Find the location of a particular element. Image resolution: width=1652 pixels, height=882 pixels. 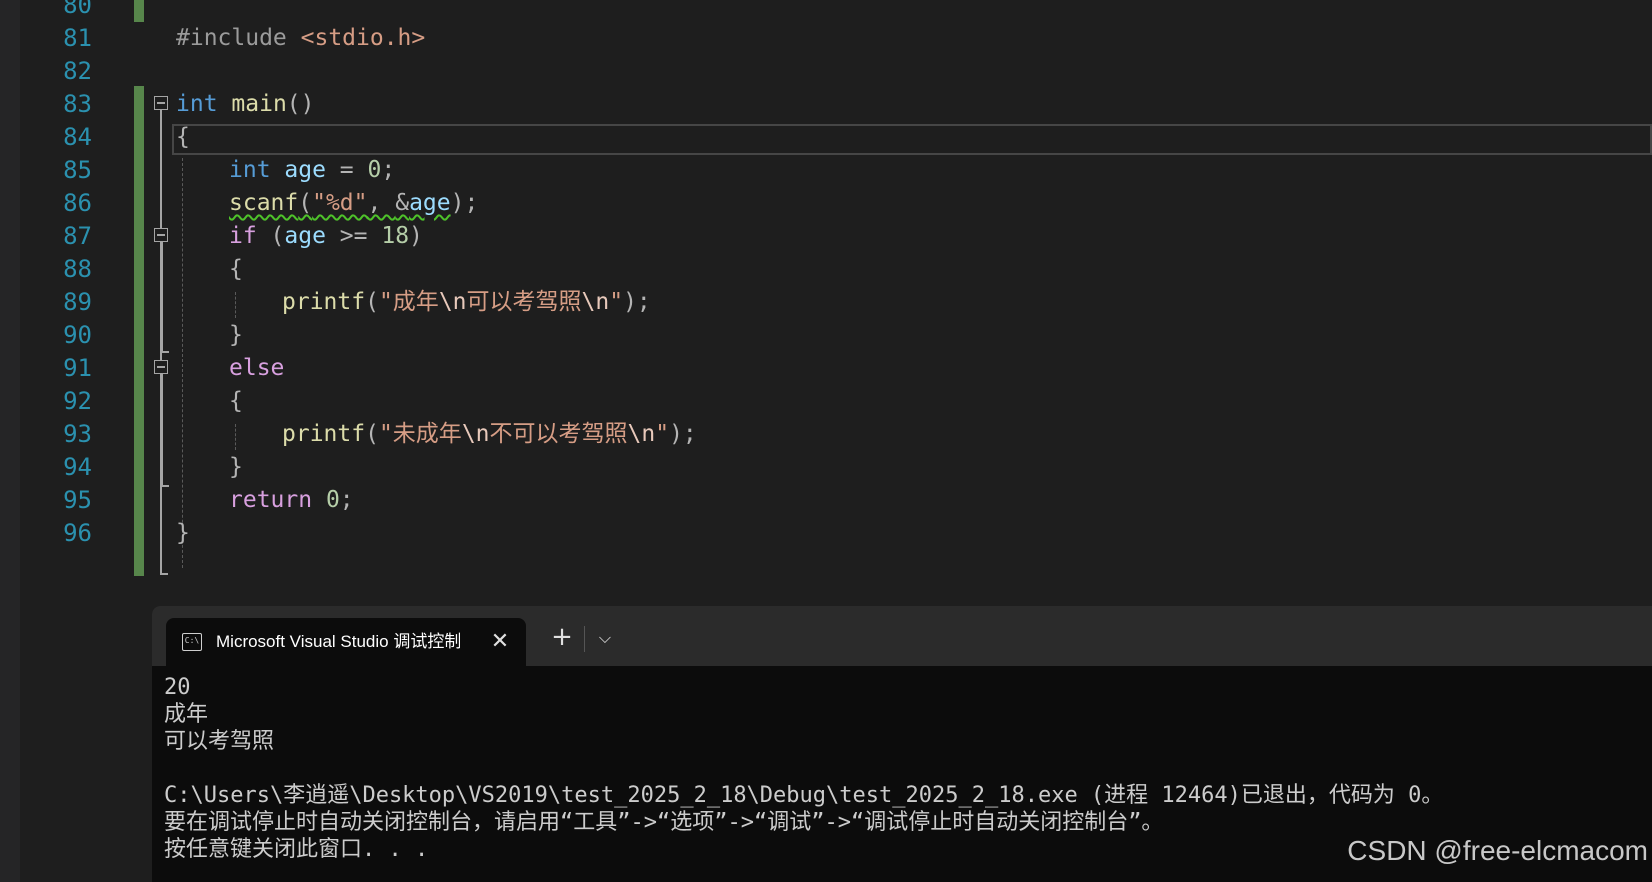

csdn-watermark: CSDN @free-elcmacom is located at coordinates (1497, 850).